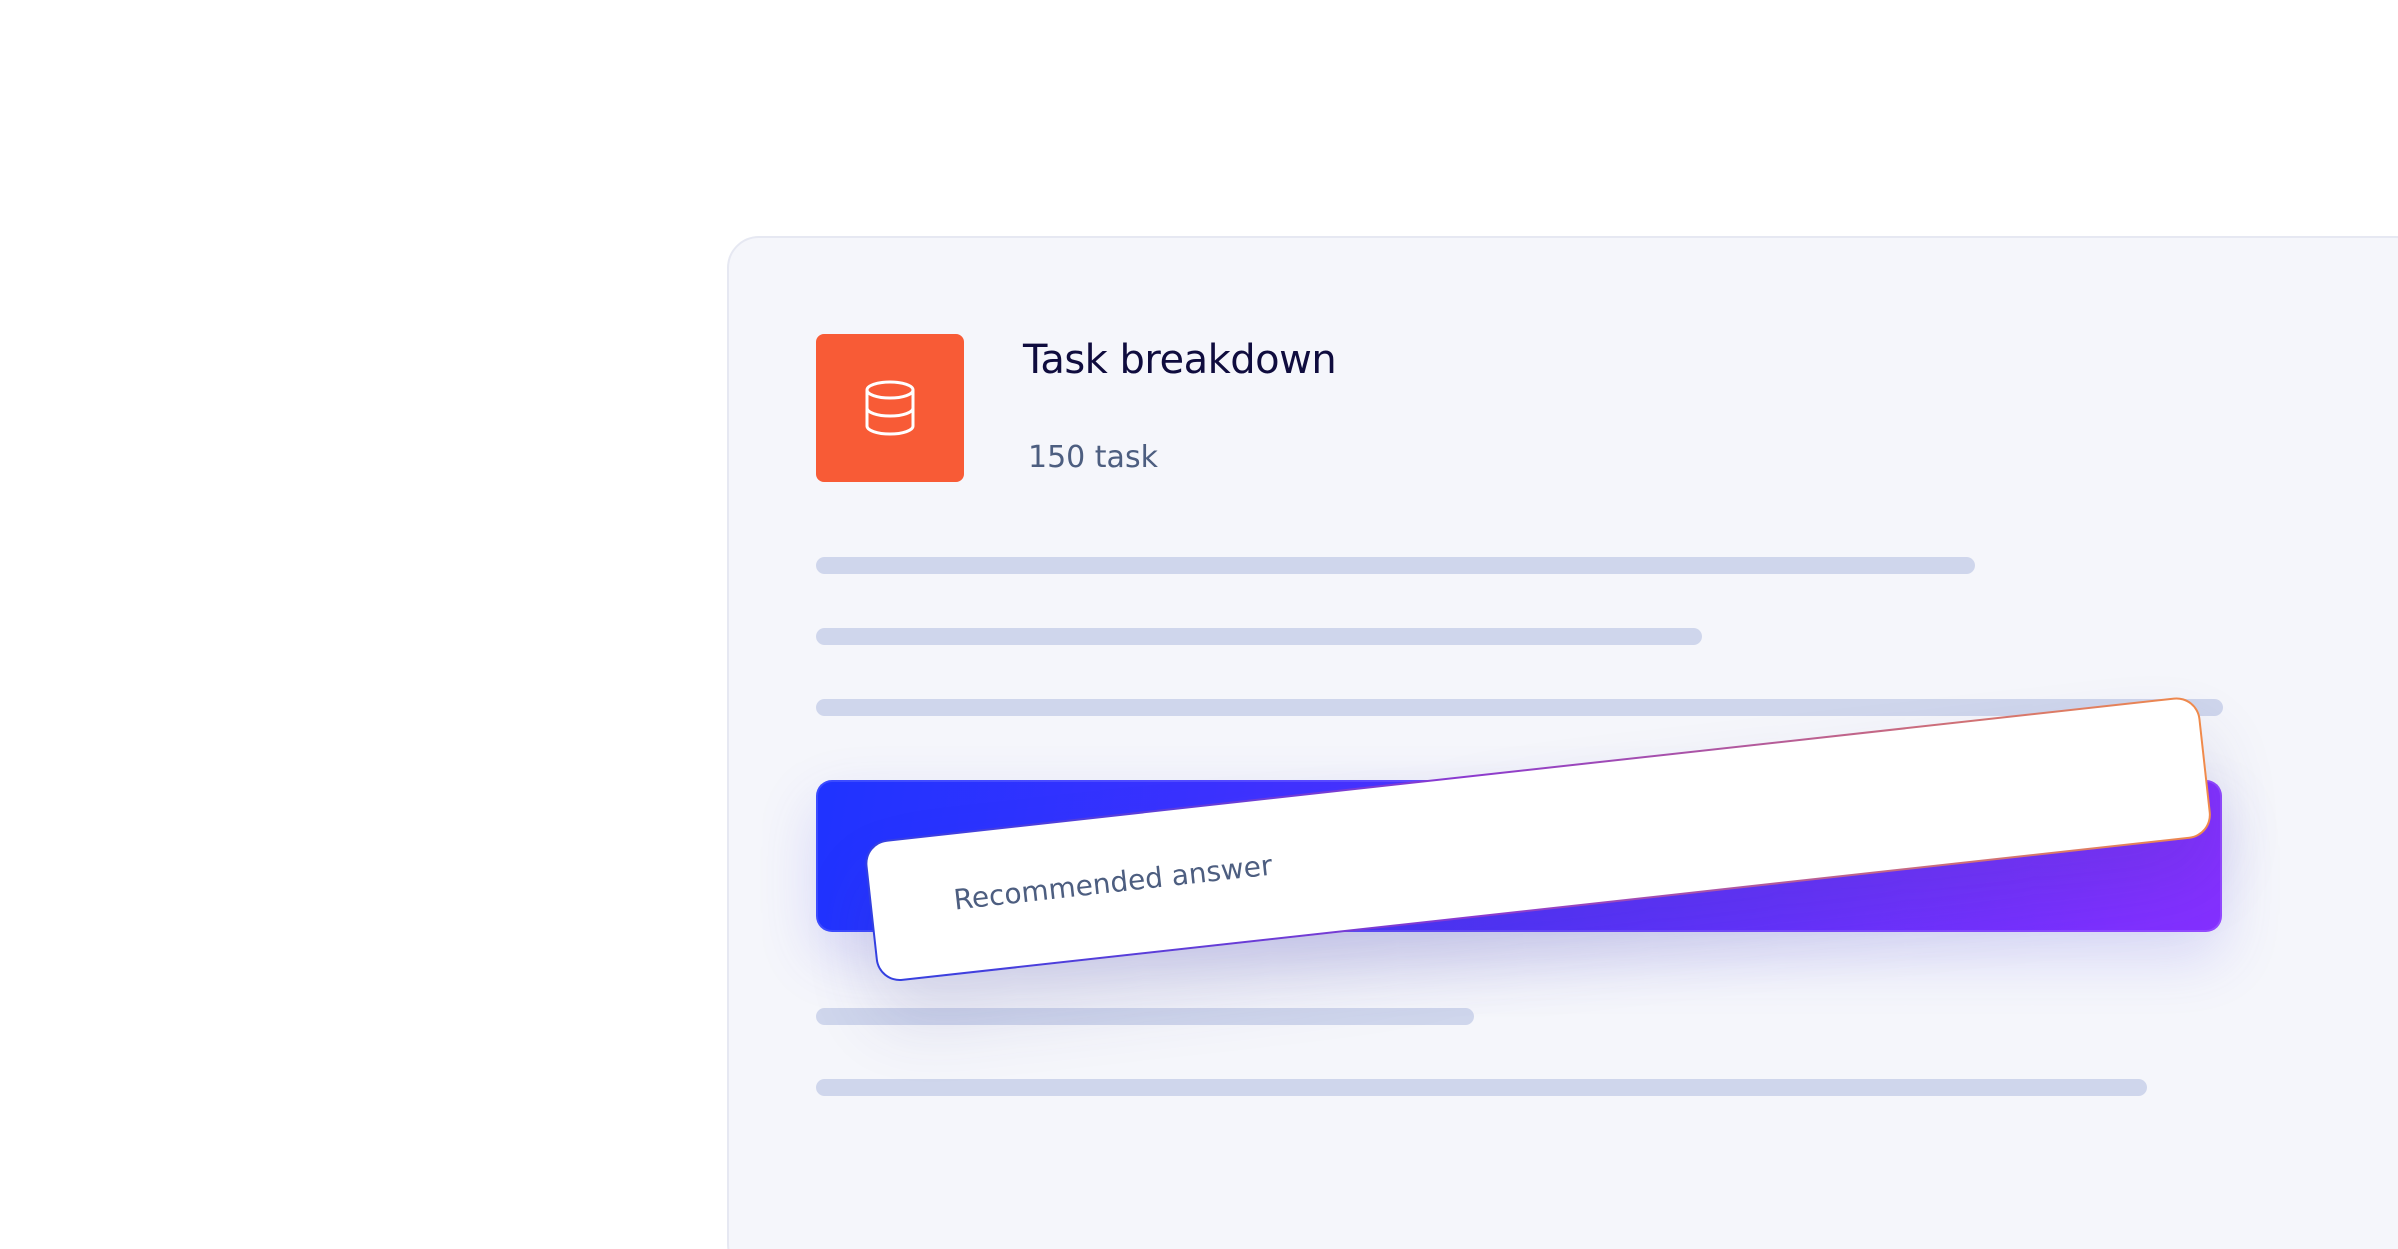 This screenshot has height=1249, width=2398. Describe the element at coordinates (1112, 882) in the screenshot. I see `recommended-answer-label: Recommended answer` at that location.